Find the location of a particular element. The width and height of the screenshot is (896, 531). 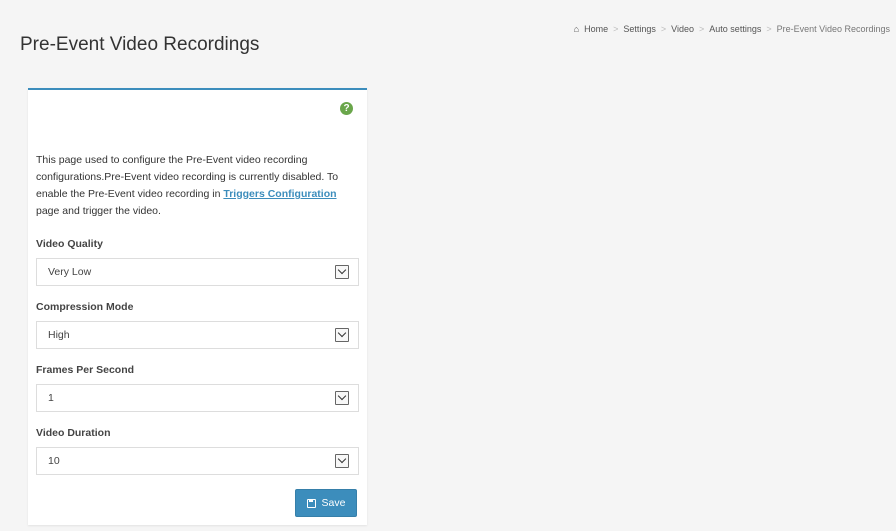

frames-per-second-value: 1 is located at coordinates (51, 398).